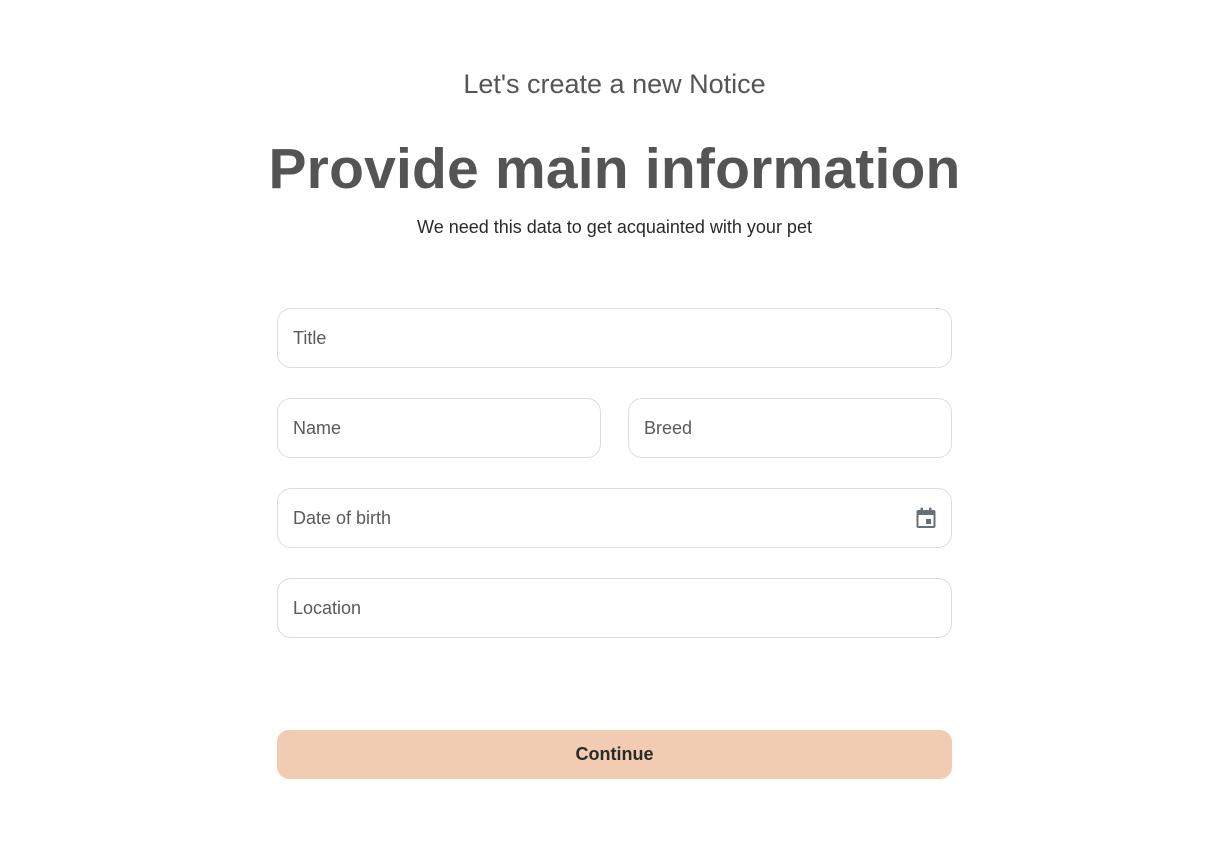 Image resolution: width=1229 pixels, height=846 pixels. I want to click on title-input, so click(614, 338).